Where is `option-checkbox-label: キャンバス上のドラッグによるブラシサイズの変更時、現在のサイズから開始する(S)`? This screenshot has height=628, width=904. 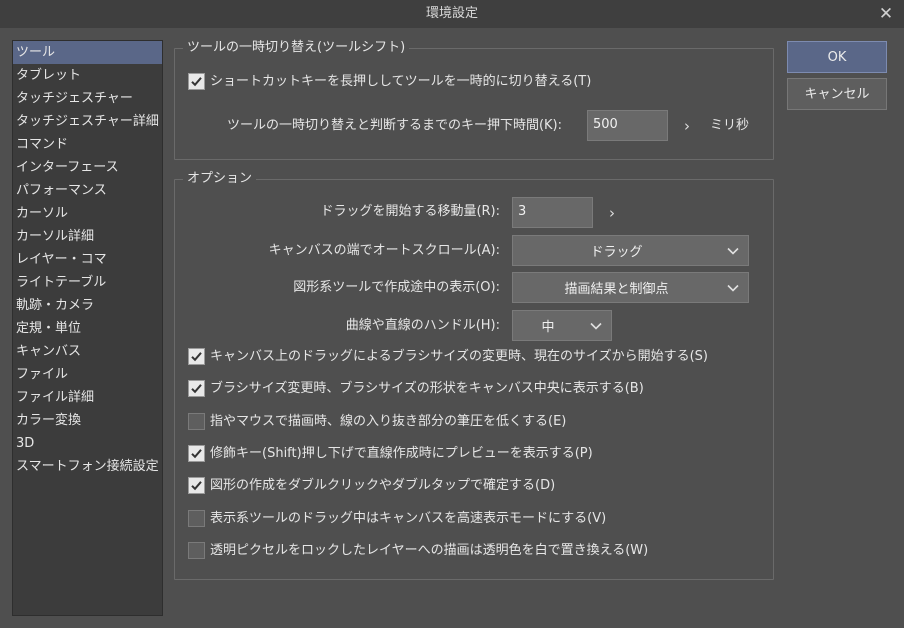 option-checkbox-label: キャンバス上のドラッグによるブラシサイズの変更時、現在のサイズから開始する(S) is located at coordinates (459, 356).